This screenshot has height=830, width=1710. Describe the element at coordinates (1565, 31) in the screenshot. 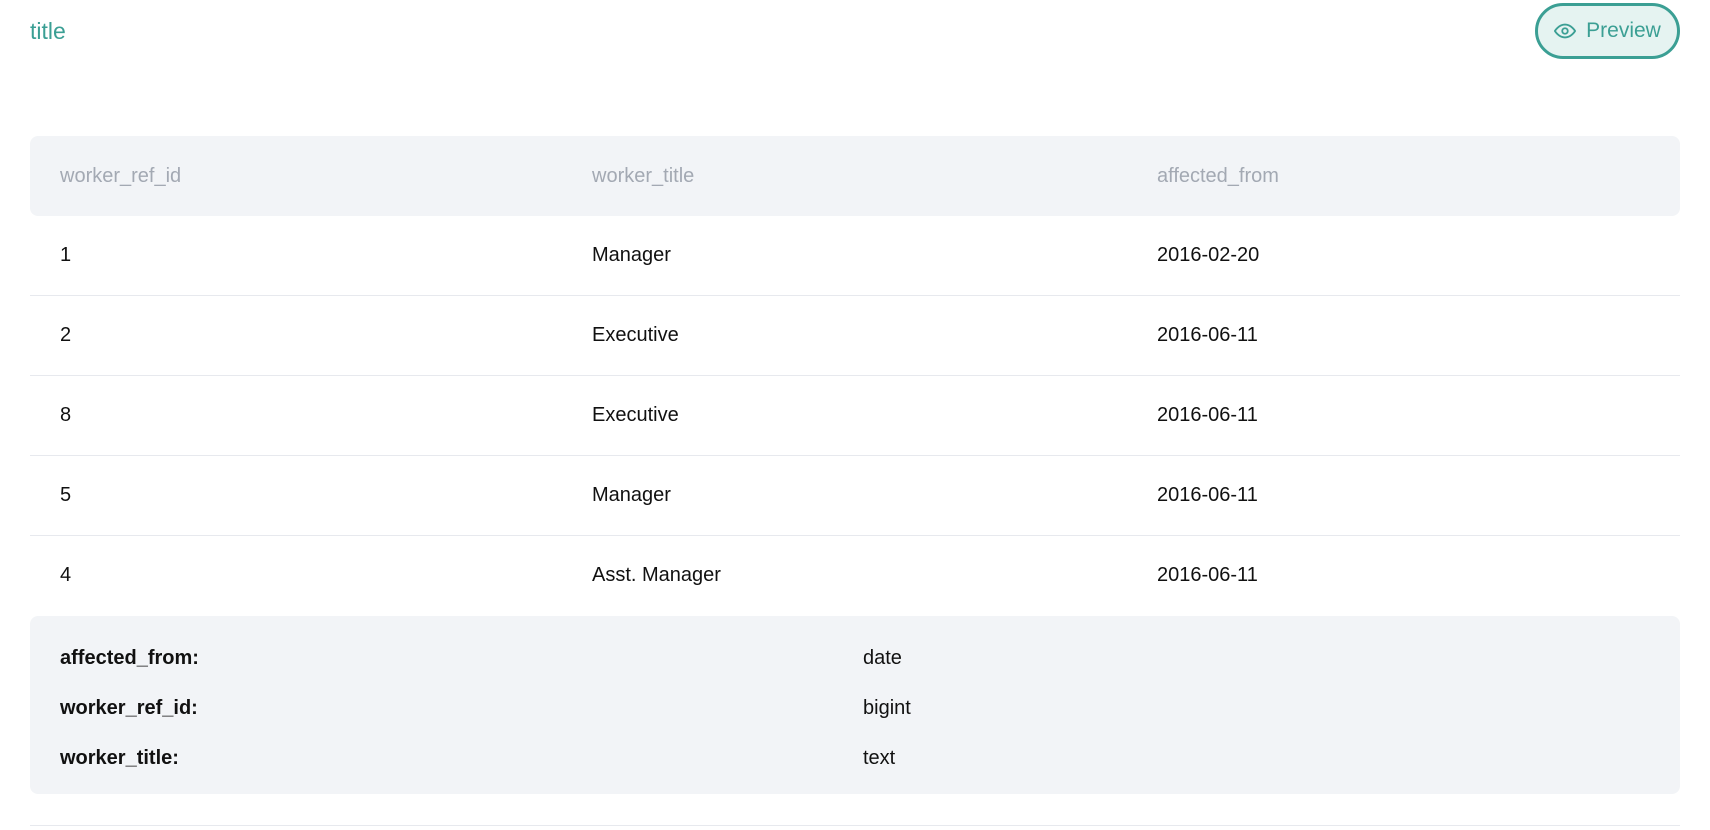

I see `eye-icon` at that location.